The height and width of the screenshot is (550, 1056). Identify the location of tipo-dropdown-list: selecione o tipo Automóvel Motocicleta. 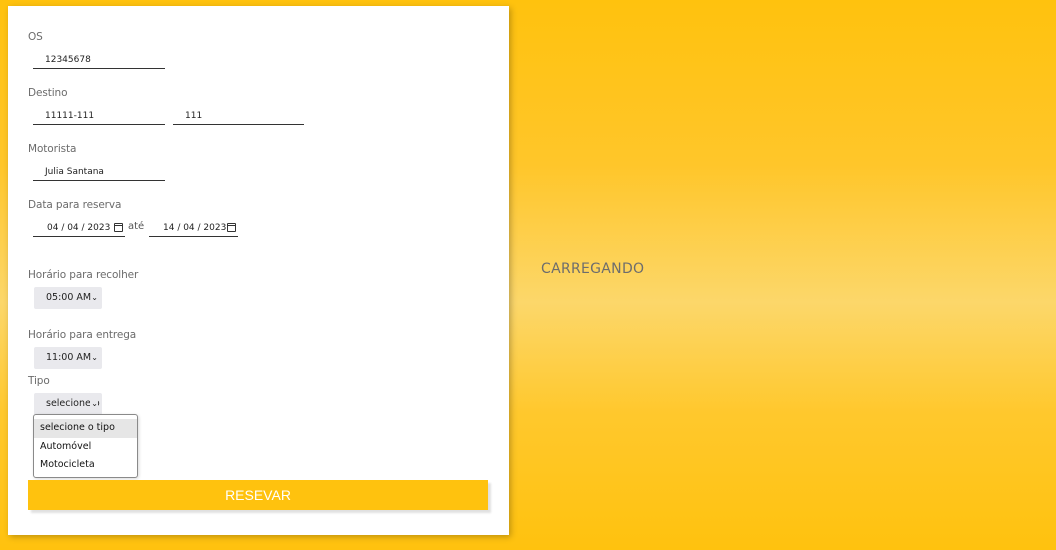
(85, 446).